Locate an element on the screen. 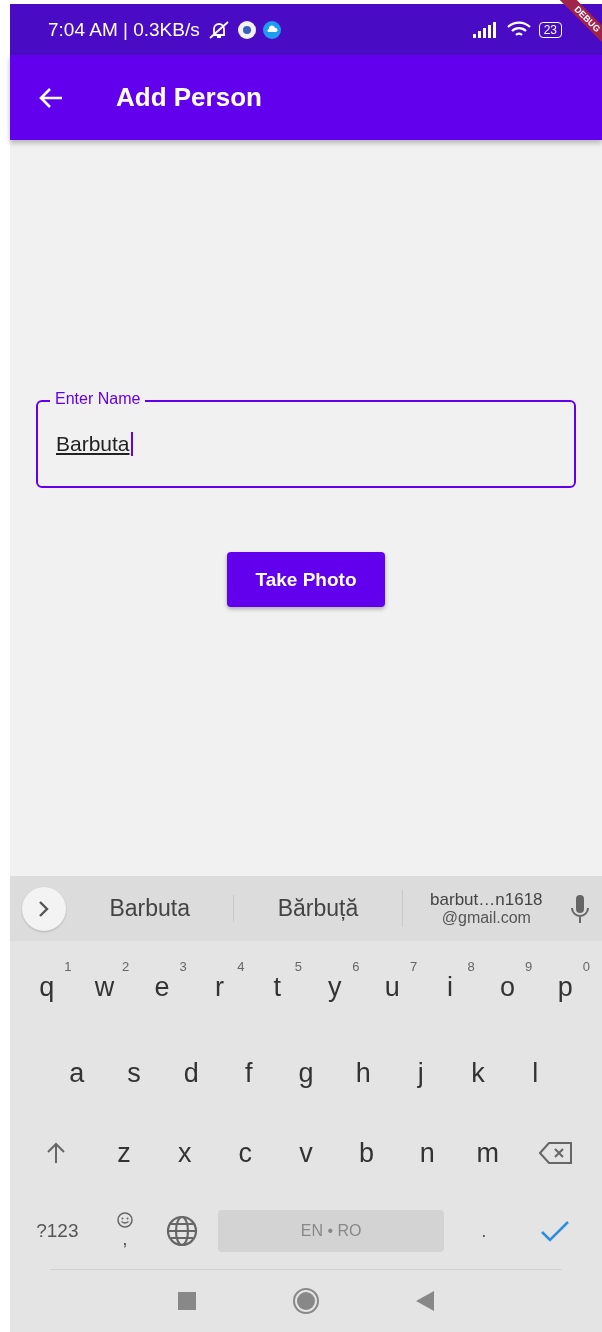 This screenshot has width=602, height=1332. comma-key: , is located at coordinates (125, 1239).